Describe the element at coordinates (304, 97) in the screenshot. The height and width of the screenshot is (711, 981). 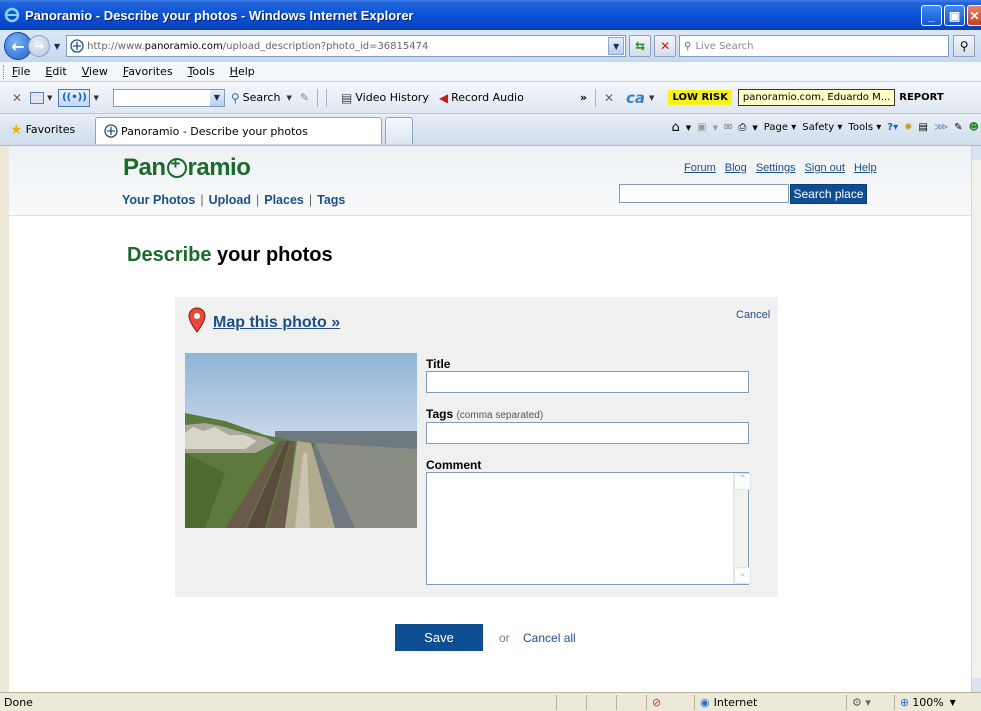
I see `highlight-icon: ✎` at that location.